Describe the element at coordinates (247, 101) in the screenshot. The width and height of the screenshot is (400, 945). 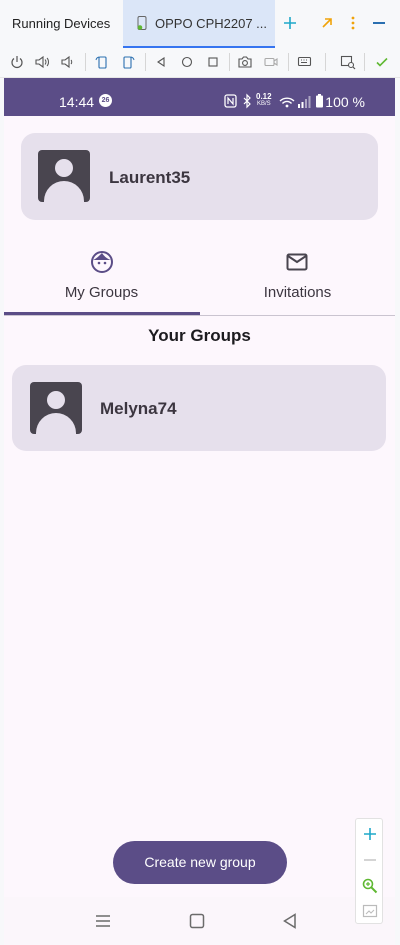
I see `bluetooth-icon` at that location.